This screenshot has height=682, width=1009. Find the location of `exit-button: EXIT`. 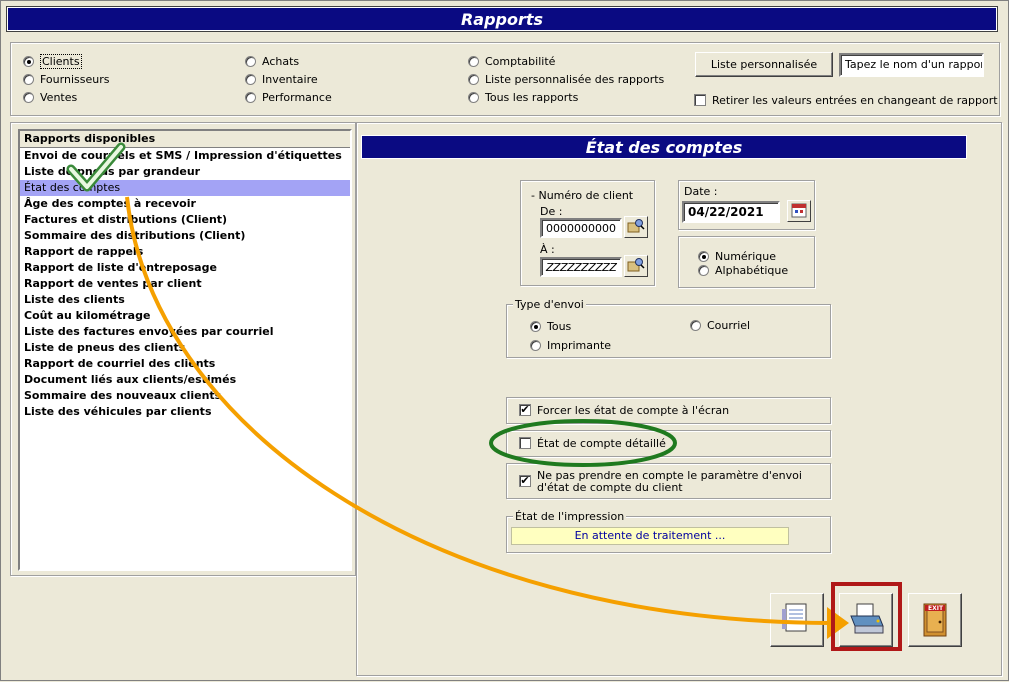

exit-button: EXIT is located at coordinates (935, 620).